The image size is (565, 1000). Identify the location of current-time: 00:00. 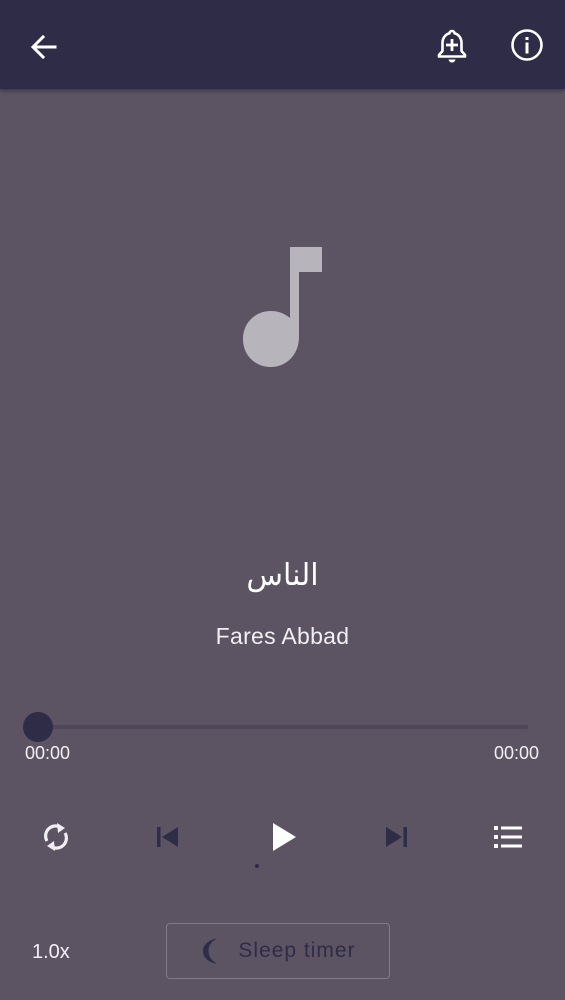
(48, 753).